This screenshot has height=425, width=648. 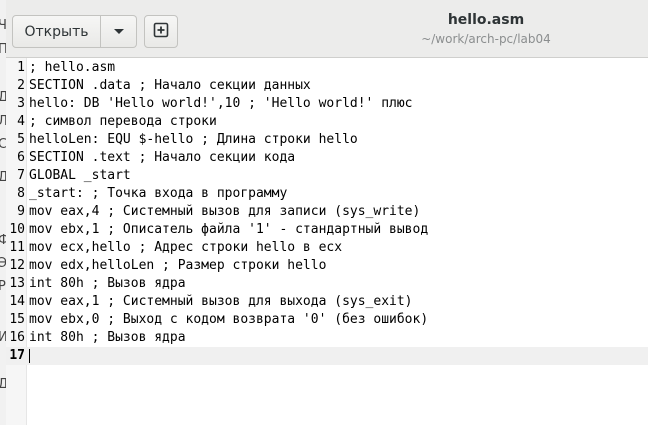 I want to click on open-button-label: Открыть, so click(x=56, y=31).